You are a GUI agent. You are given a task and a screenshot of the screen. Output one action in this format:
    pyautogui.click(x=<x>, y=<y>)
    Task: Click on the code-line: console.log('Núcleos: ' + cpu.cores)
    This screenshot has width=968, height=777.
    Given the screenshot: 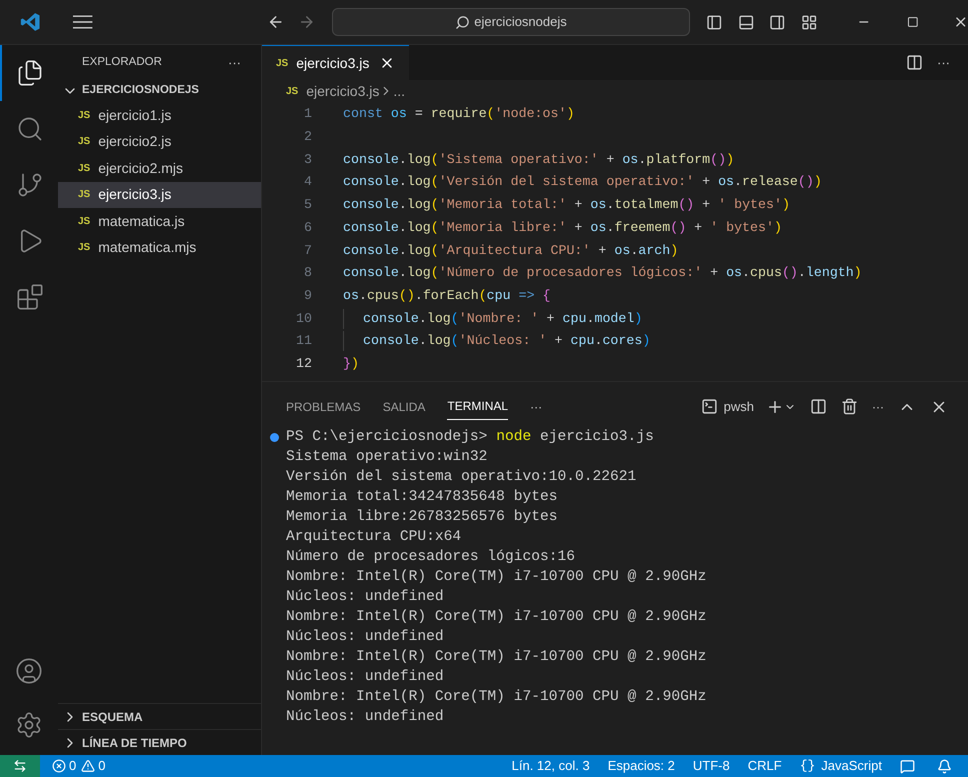 What is the action you would take?
    pyautogui.click(x=496, y=341)
    